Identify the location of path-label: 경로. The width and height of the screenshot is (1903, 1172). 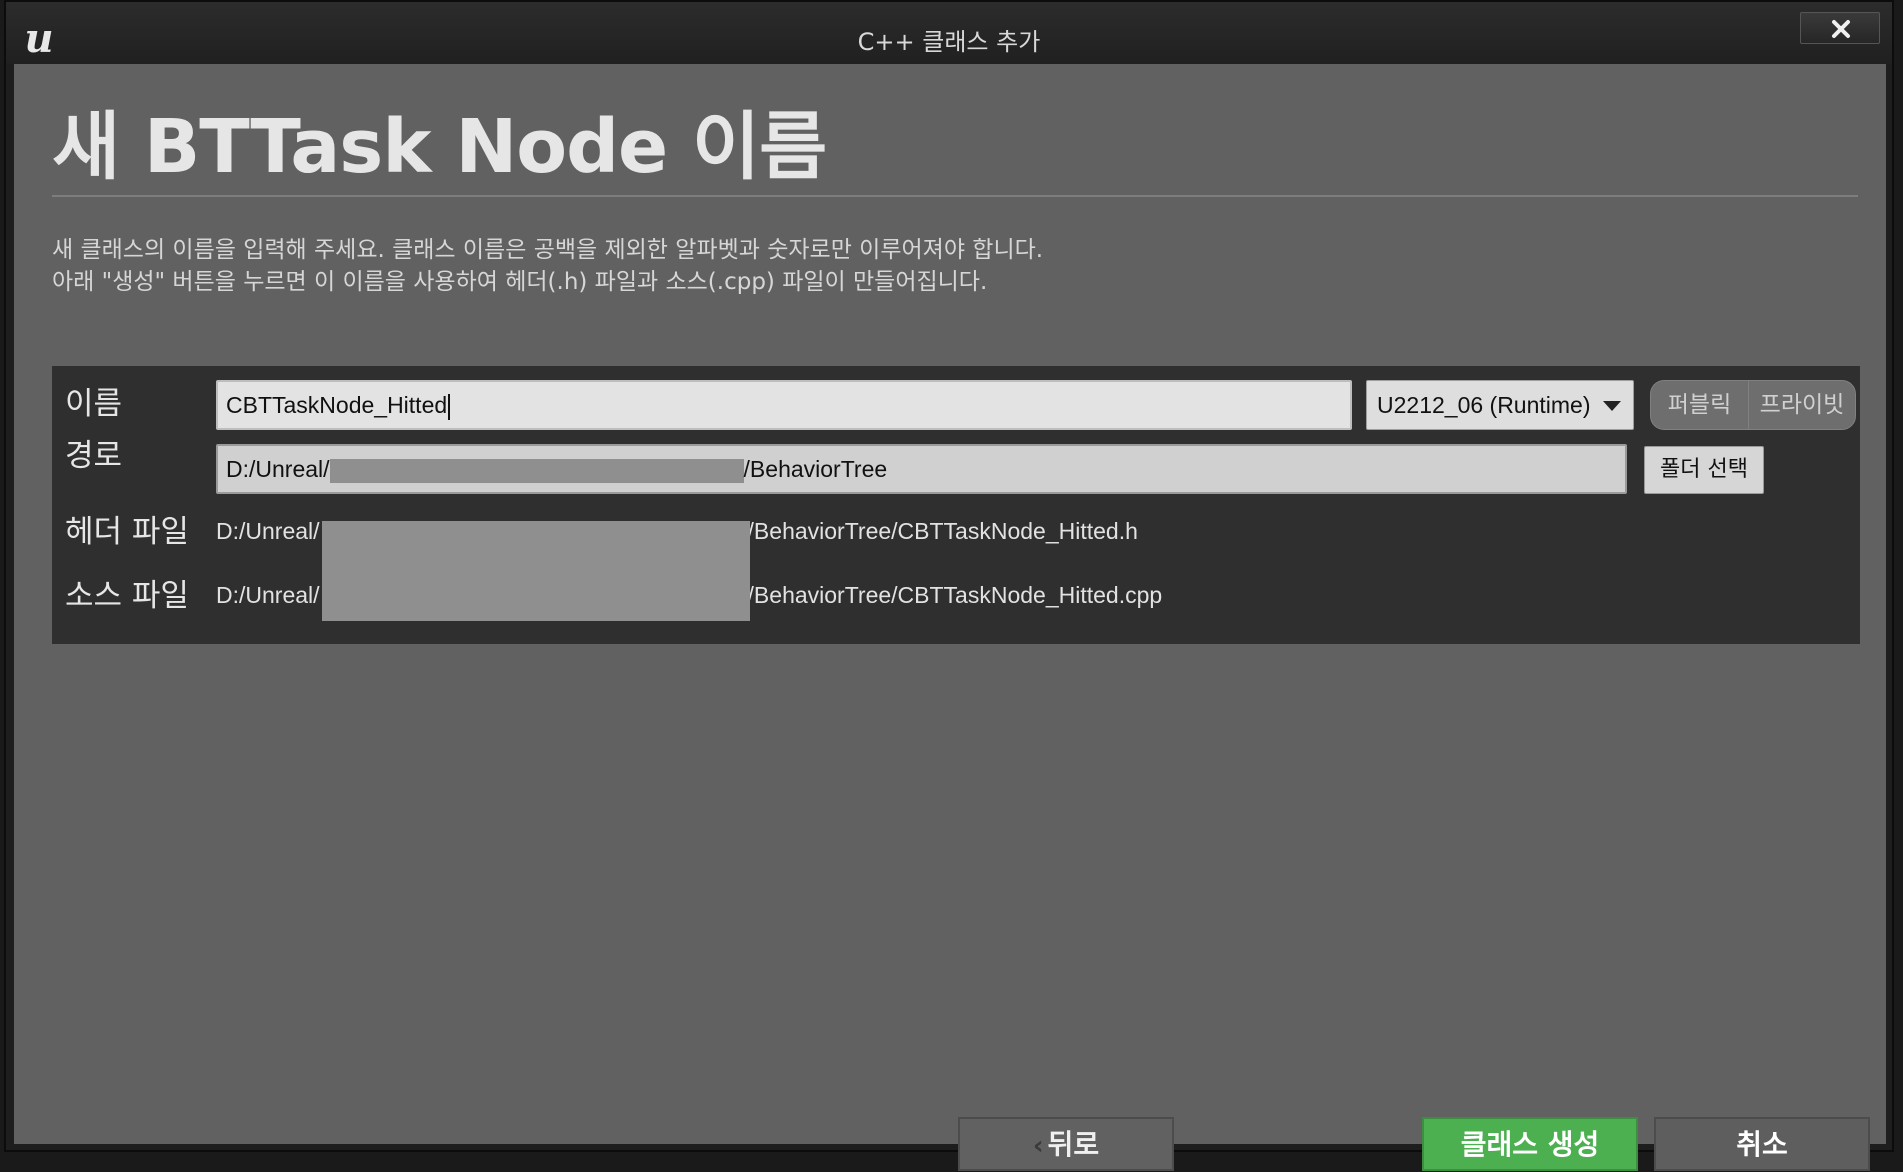
(94, 456).